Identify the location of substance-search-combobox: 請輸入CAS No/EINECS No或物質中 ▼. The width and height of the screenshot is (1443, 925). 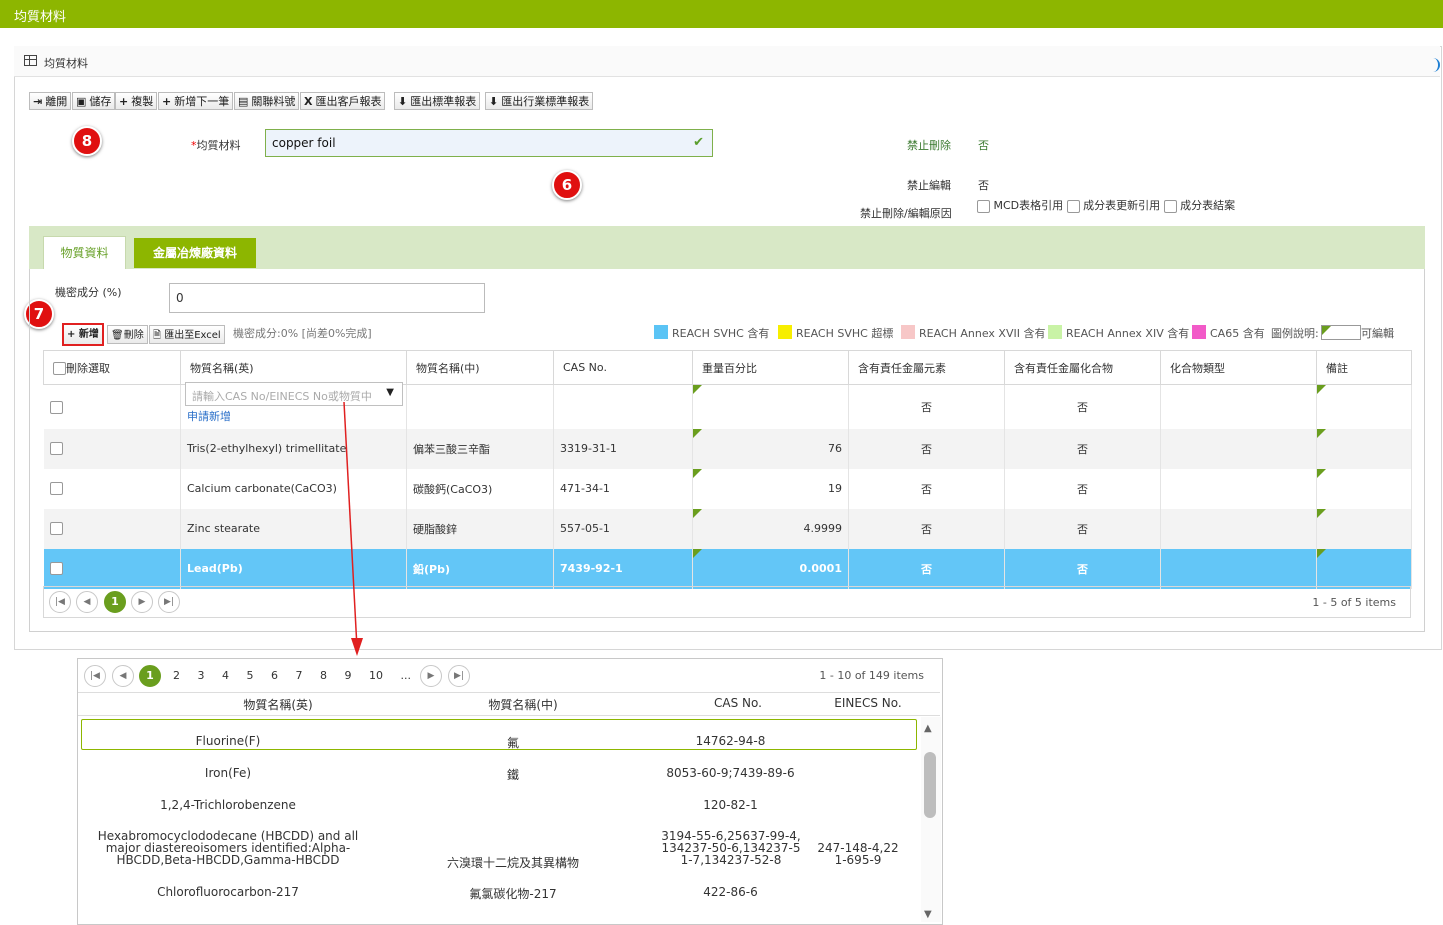
(294, 394).